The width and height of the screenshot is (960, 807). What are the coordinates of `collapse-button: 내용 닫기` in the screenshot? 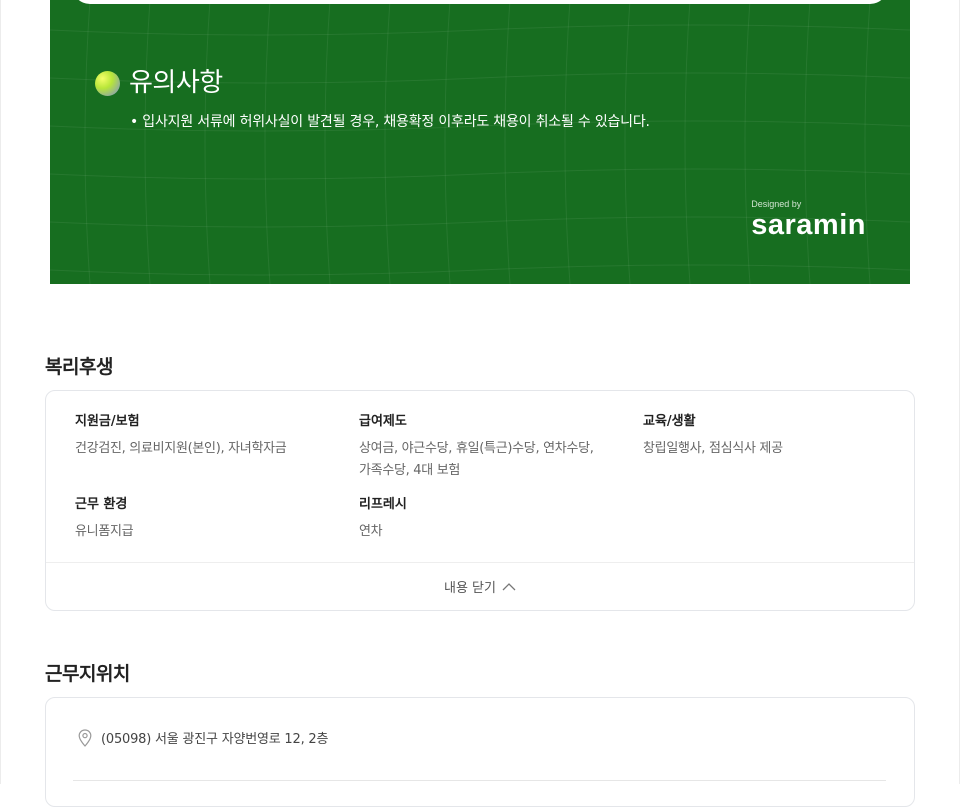 It's located at (480, 586).